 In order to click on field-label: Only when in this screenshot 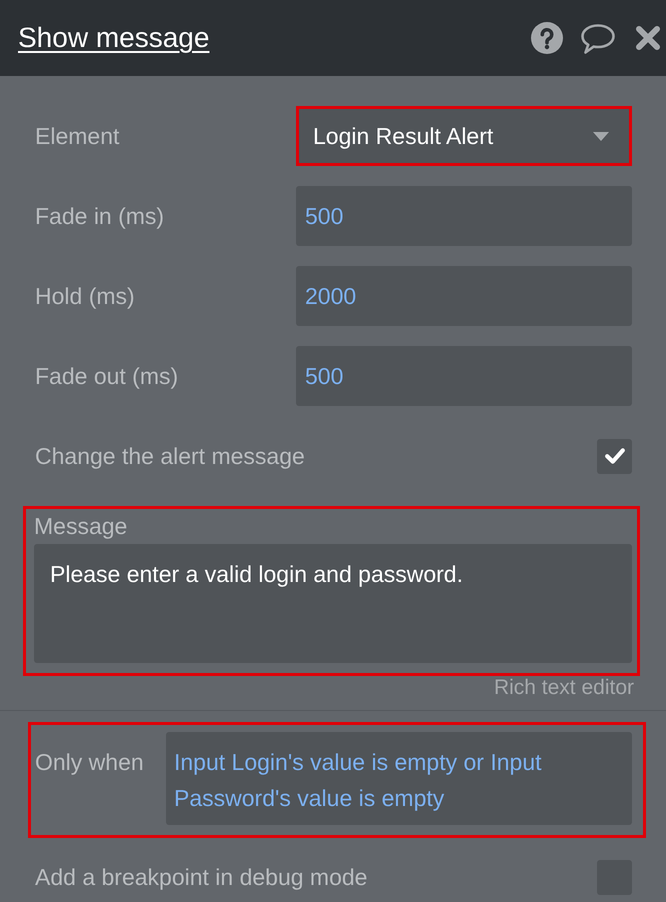, I will do `click(90, 762)`.